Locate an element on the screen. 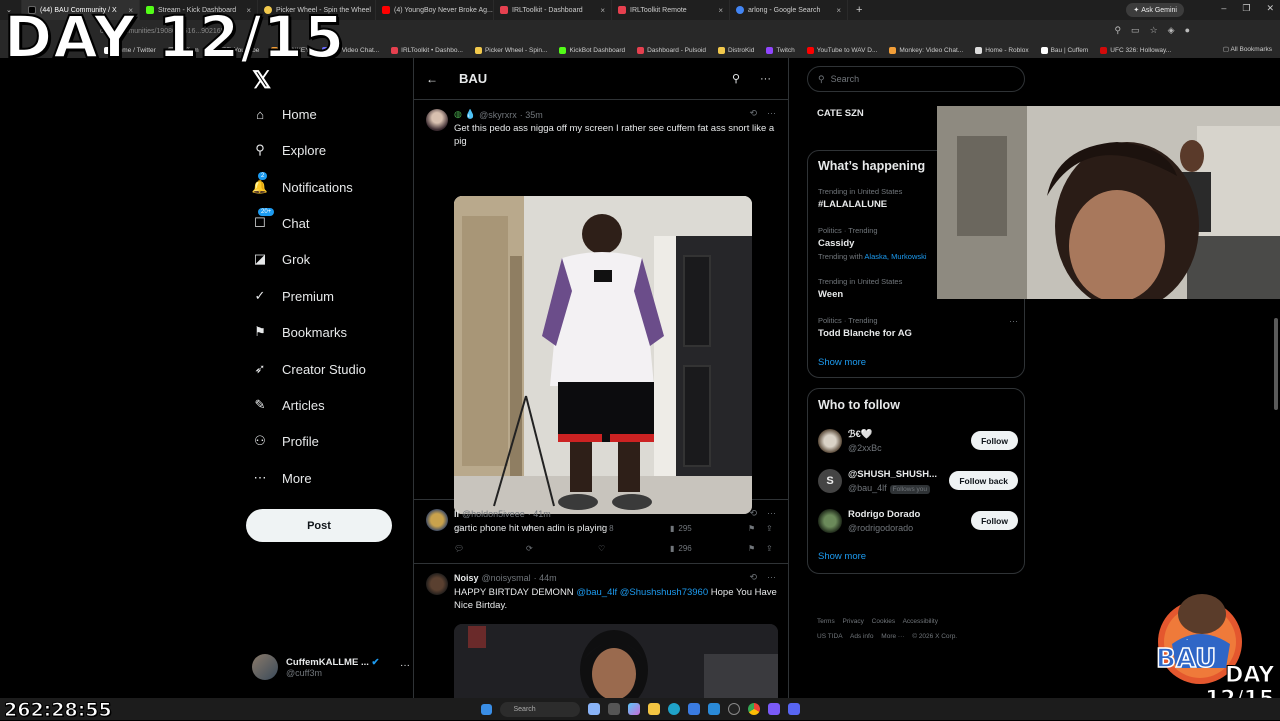 The width and height of the screenshot is (1280, 721). views-button: ▮ 296 is located at coordinates (709, 548).